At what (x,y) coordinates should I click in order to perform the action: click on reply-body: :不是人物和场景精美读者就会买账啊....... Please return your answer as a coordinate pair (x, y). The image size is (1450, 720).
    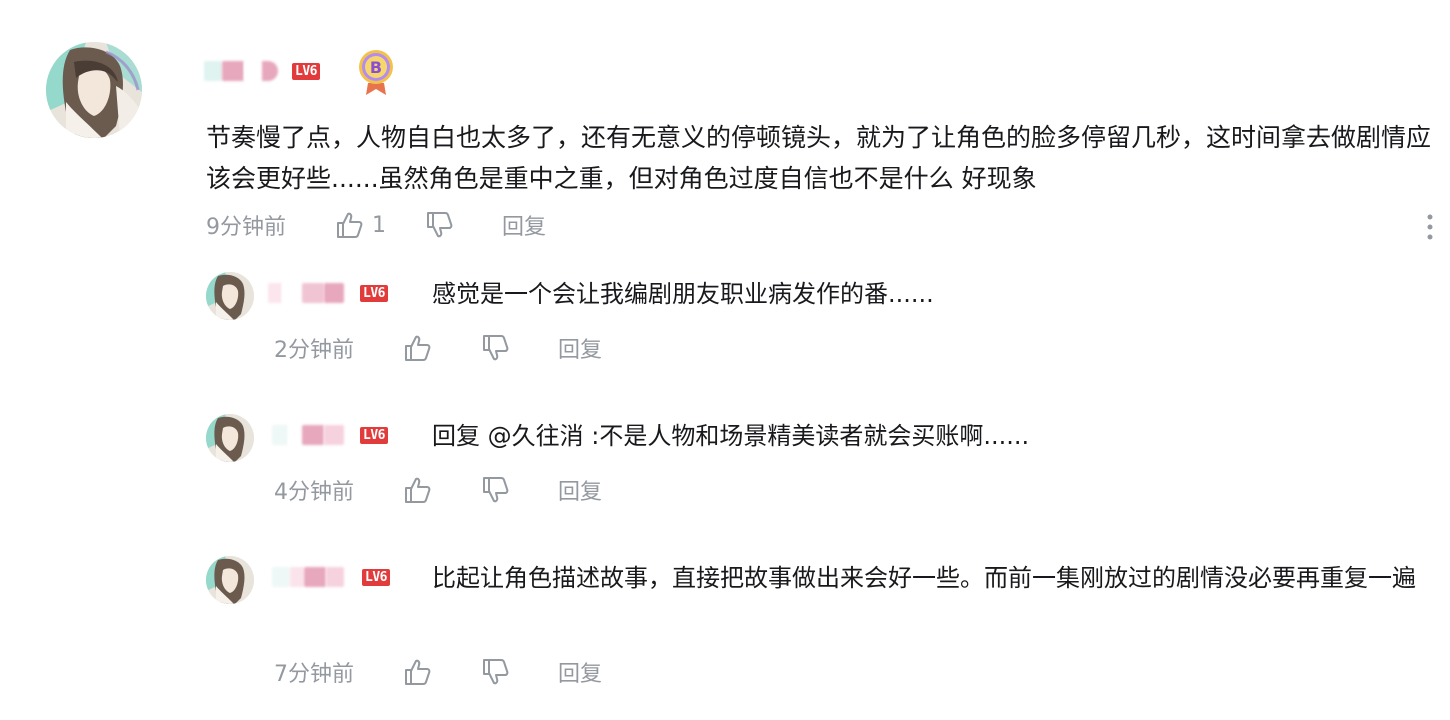
    Looking at the image, I should click on (806, 436).